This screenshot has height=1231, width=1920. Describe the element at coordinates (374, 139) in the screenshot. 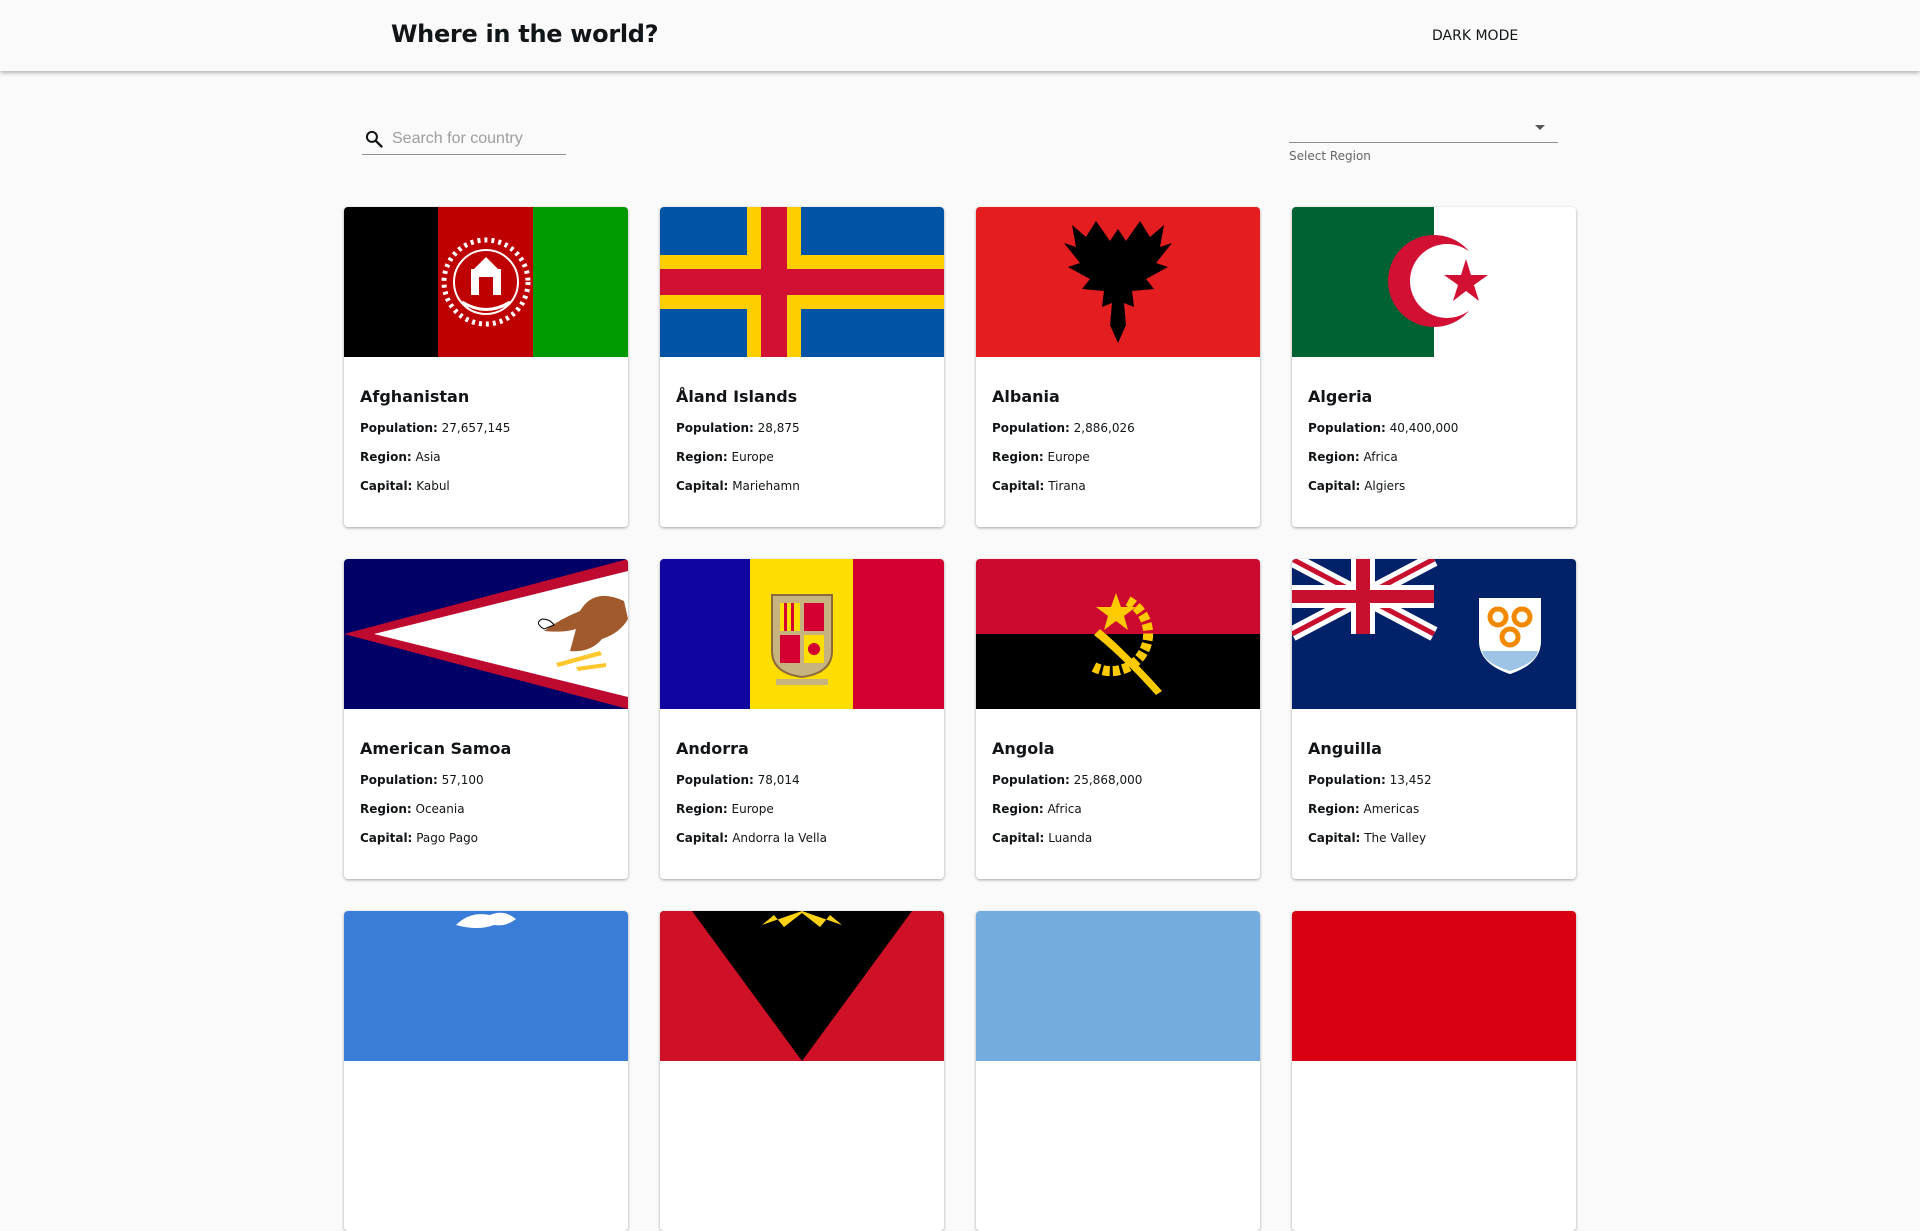

I see `search-icon` at that location.